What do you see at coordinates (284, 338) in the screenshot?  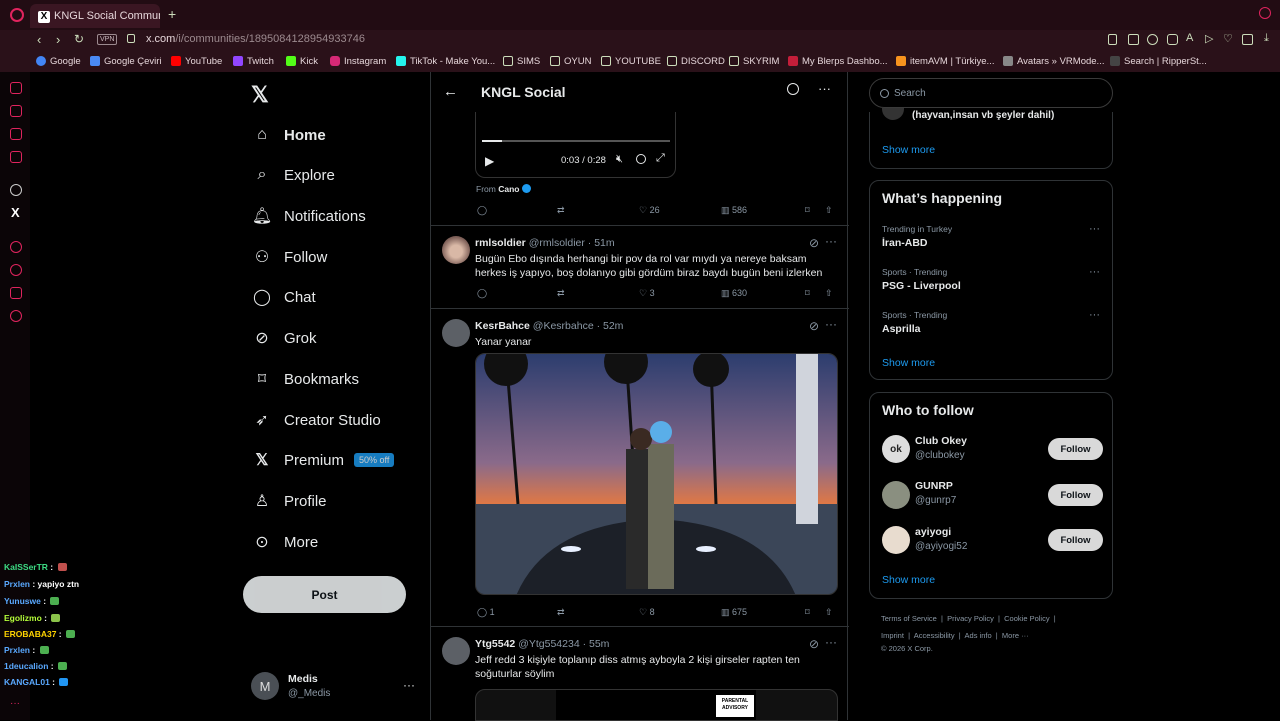 I see `nav-grok: ⊘ Grok` at bounding box center [284, 338].